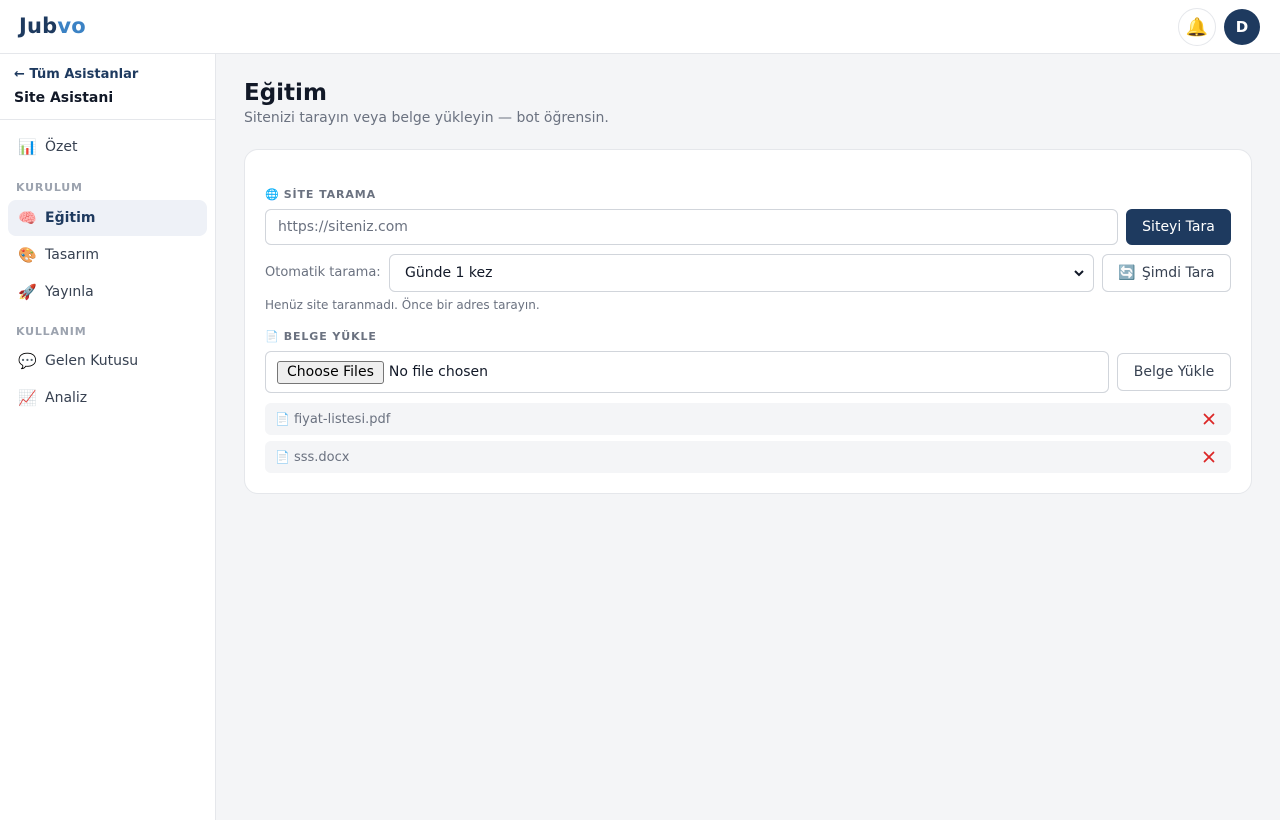 The image size is (1280, 820). Describe the element at coordinates (321, 457) in the screenshot. I see `document-name: sss.docx` at that location.